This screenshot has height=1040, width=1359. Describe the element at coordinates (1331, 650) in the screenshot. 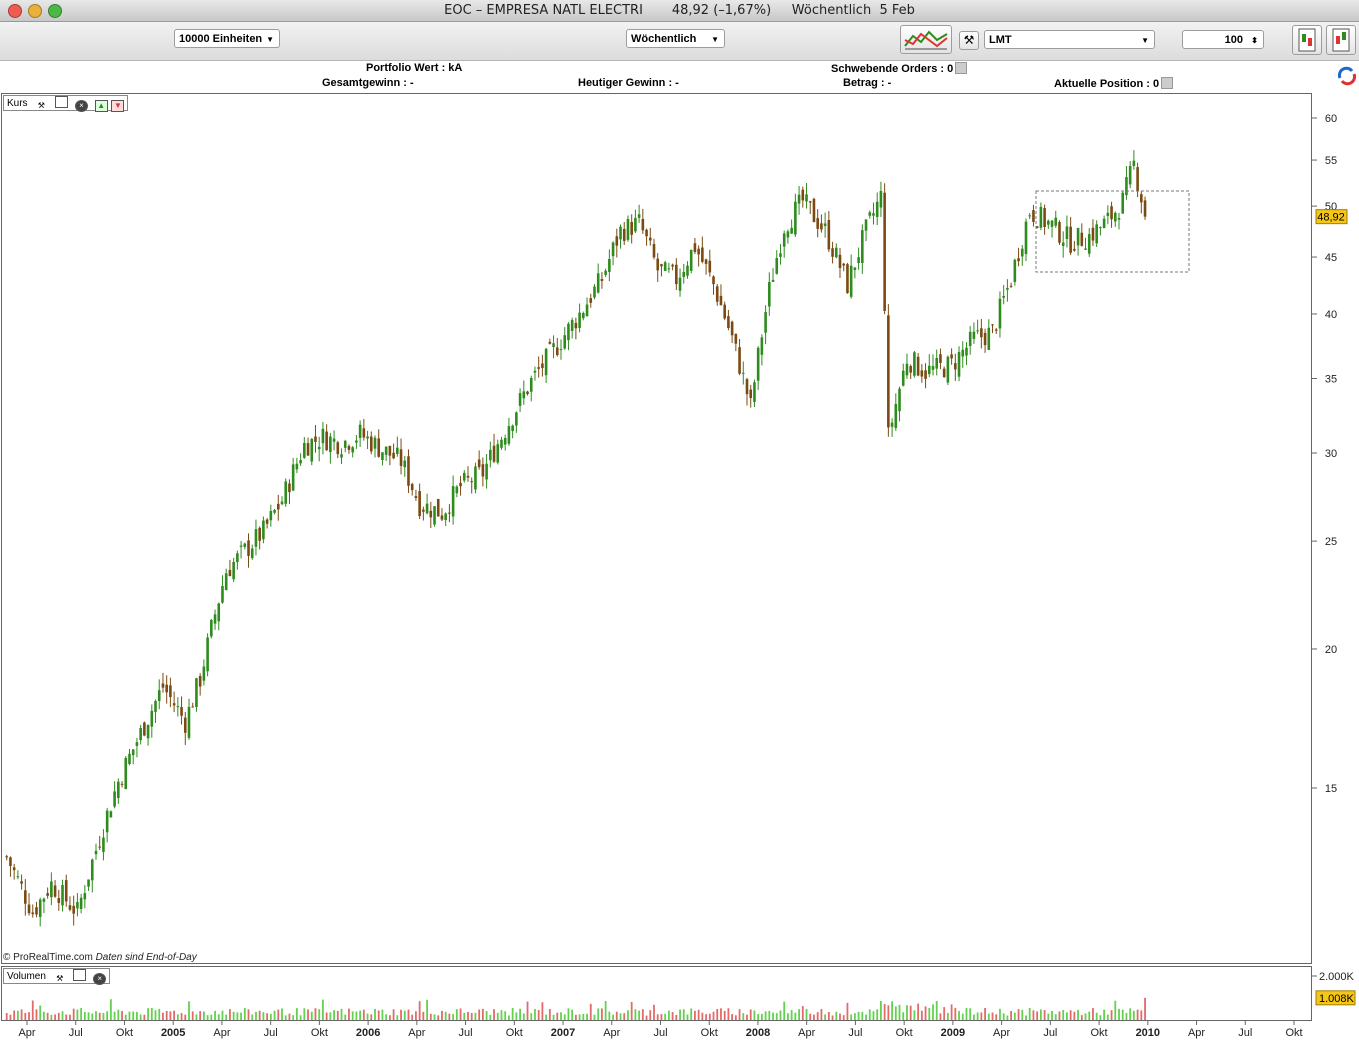

I see `y-tick-label: 20` at that location.